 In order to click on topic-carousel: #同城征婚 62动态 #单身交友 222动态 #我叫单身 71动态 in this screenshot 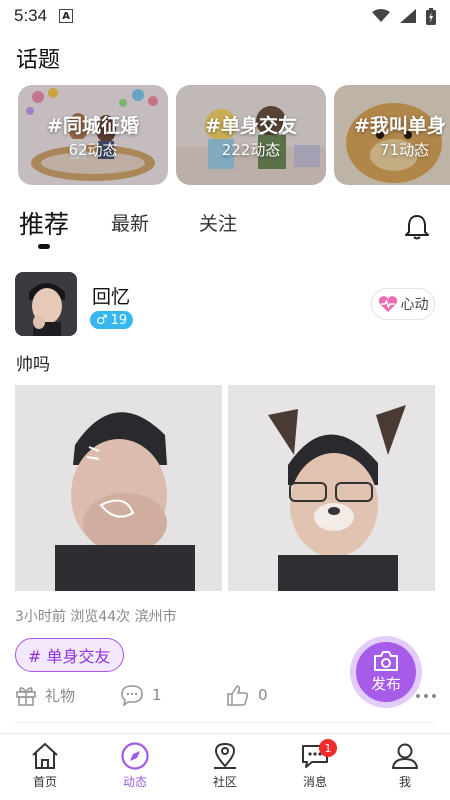, I will do `click(234, 136)`.